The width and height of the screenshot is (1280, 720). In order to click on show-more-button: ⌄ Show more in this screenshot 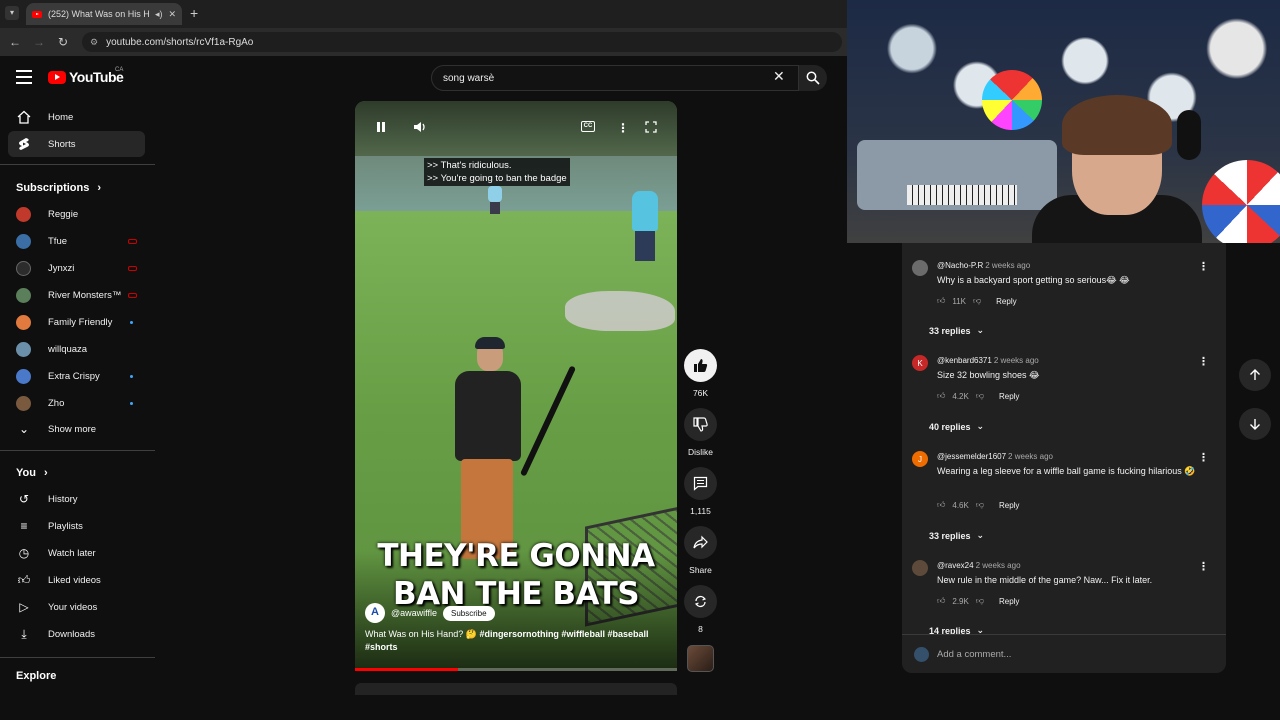, I will do `click(76, 429)`.